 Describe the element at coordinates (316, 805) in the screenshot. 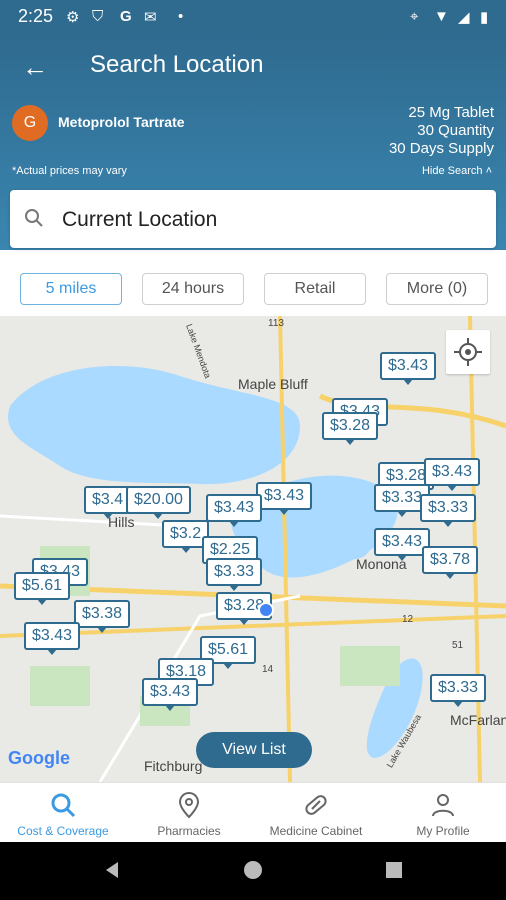

I see `pill-icon` at that location.